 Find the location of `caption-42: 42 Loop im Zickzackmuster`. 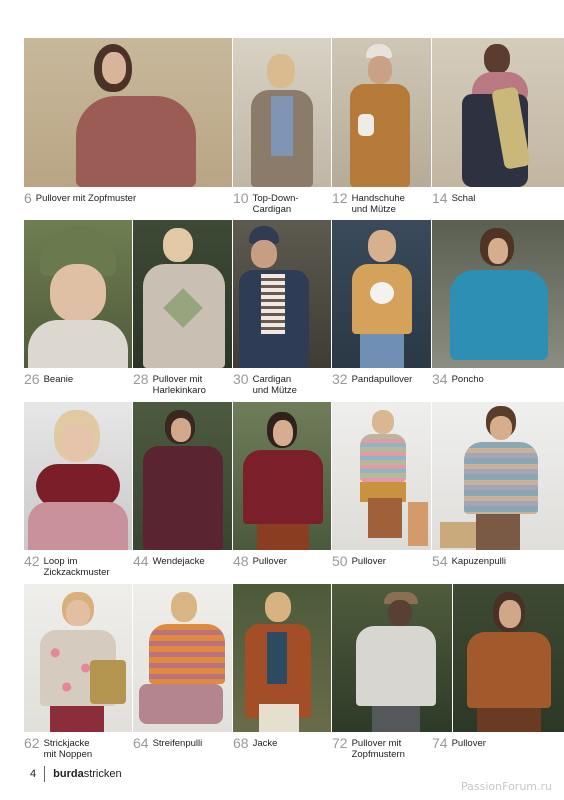

caption-42: 42 Loop im Zickzackmuster is located at coordinates (67, 566).